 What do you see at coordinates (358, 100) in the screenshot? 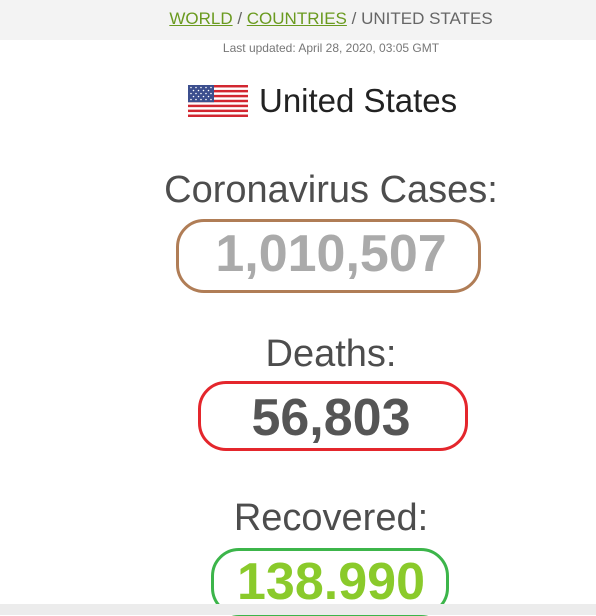
I see `country-name: United States` at bounding box center [358, 100].